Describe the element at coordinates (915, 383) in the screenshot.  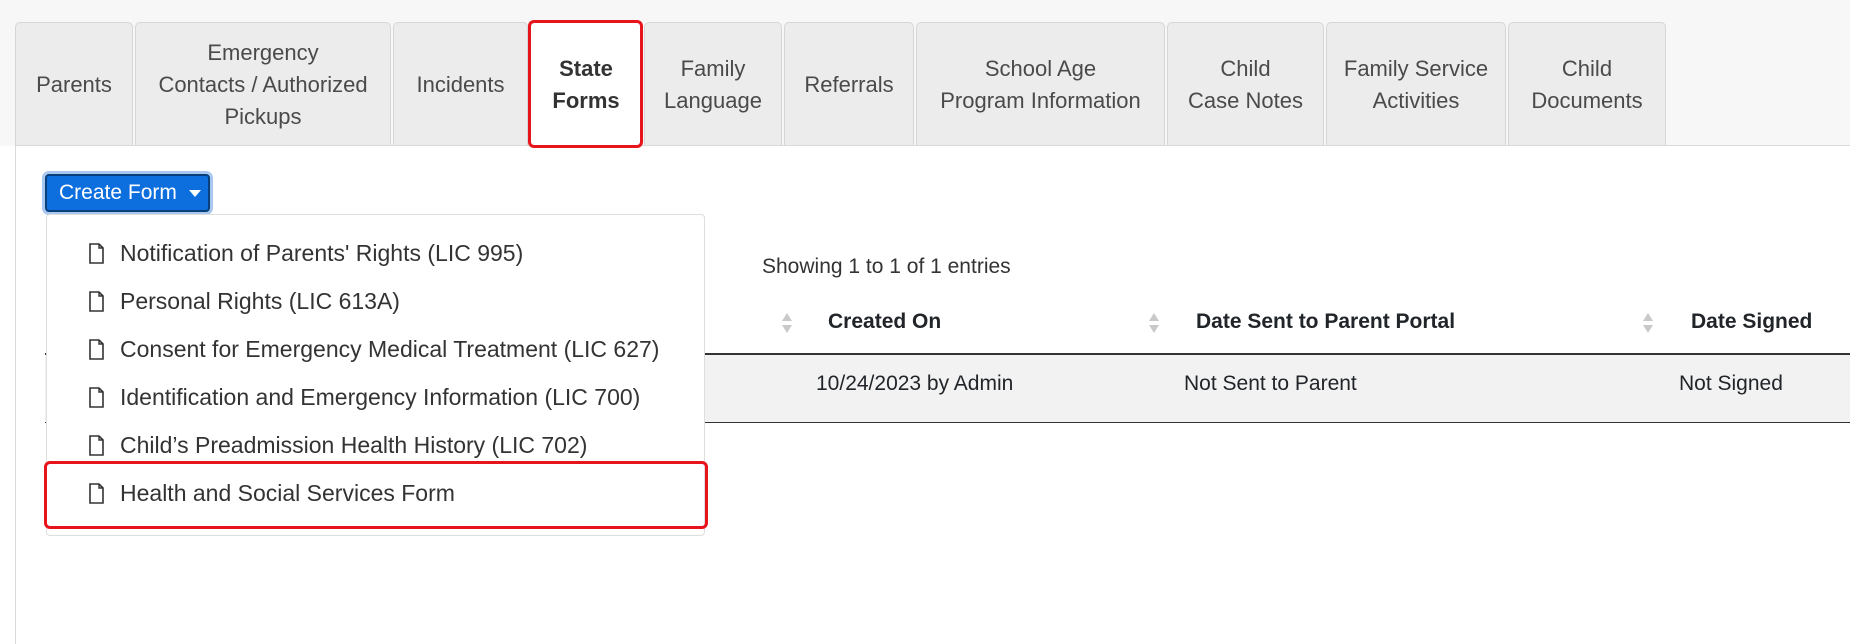
I see `cell-created-on: 10/24/2023 by Admin` at that location.